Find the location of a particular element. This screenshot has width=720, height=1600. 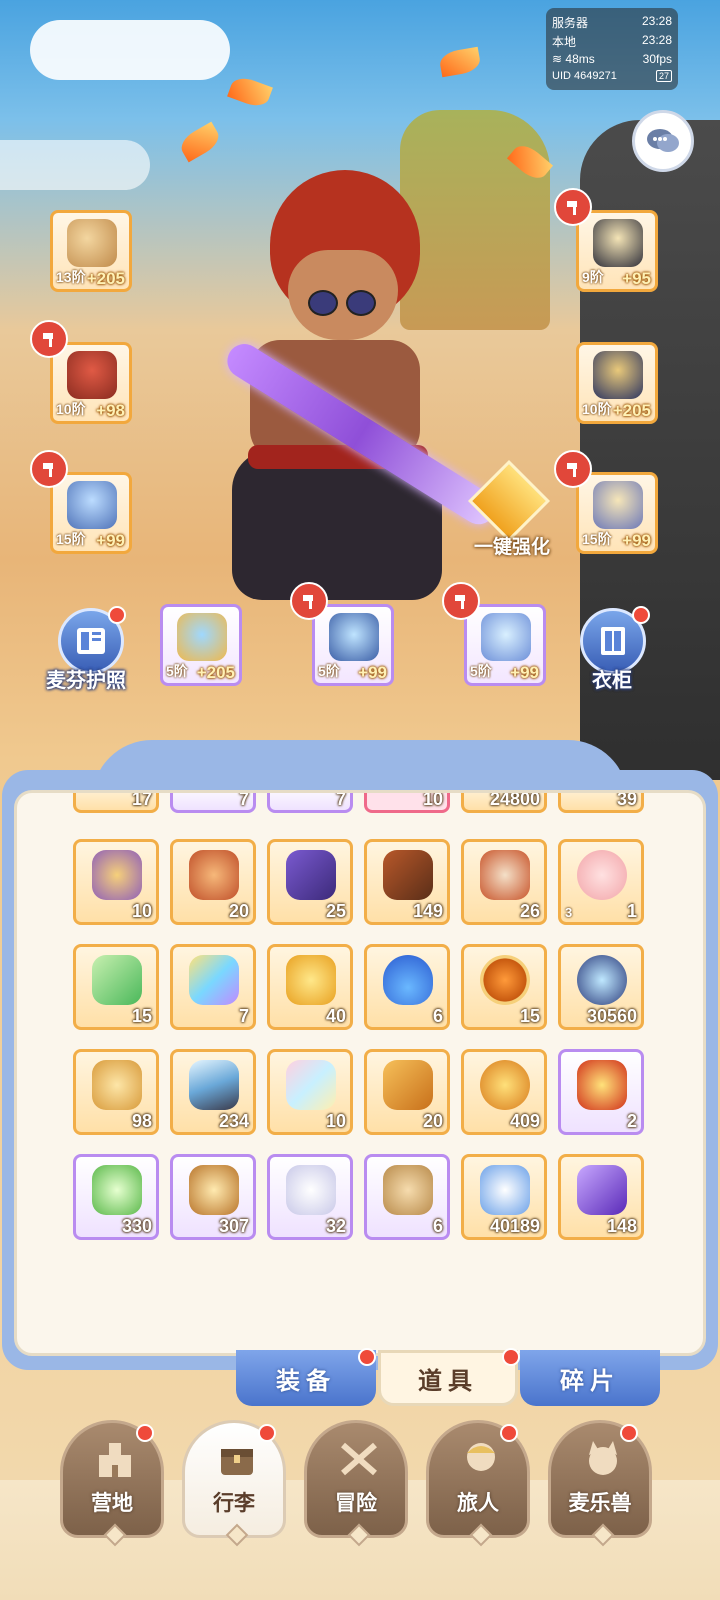

ping: ≋ 48ms is located at coordinates (573, 59).